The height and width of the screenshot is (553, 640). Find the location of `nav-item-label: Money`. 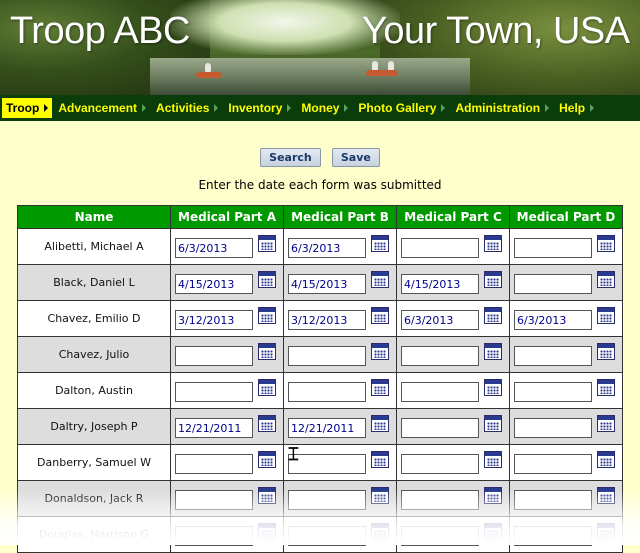

nav-item-label: Money is located at coordinates (320, 108).